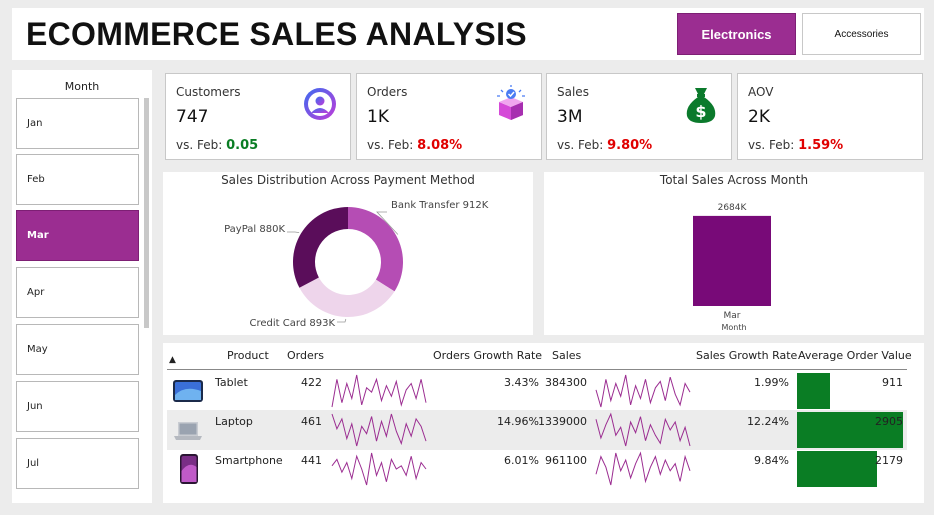 This screenshot has height=515, width=934. I want to click on donut-leader-line, so click(342, 320).